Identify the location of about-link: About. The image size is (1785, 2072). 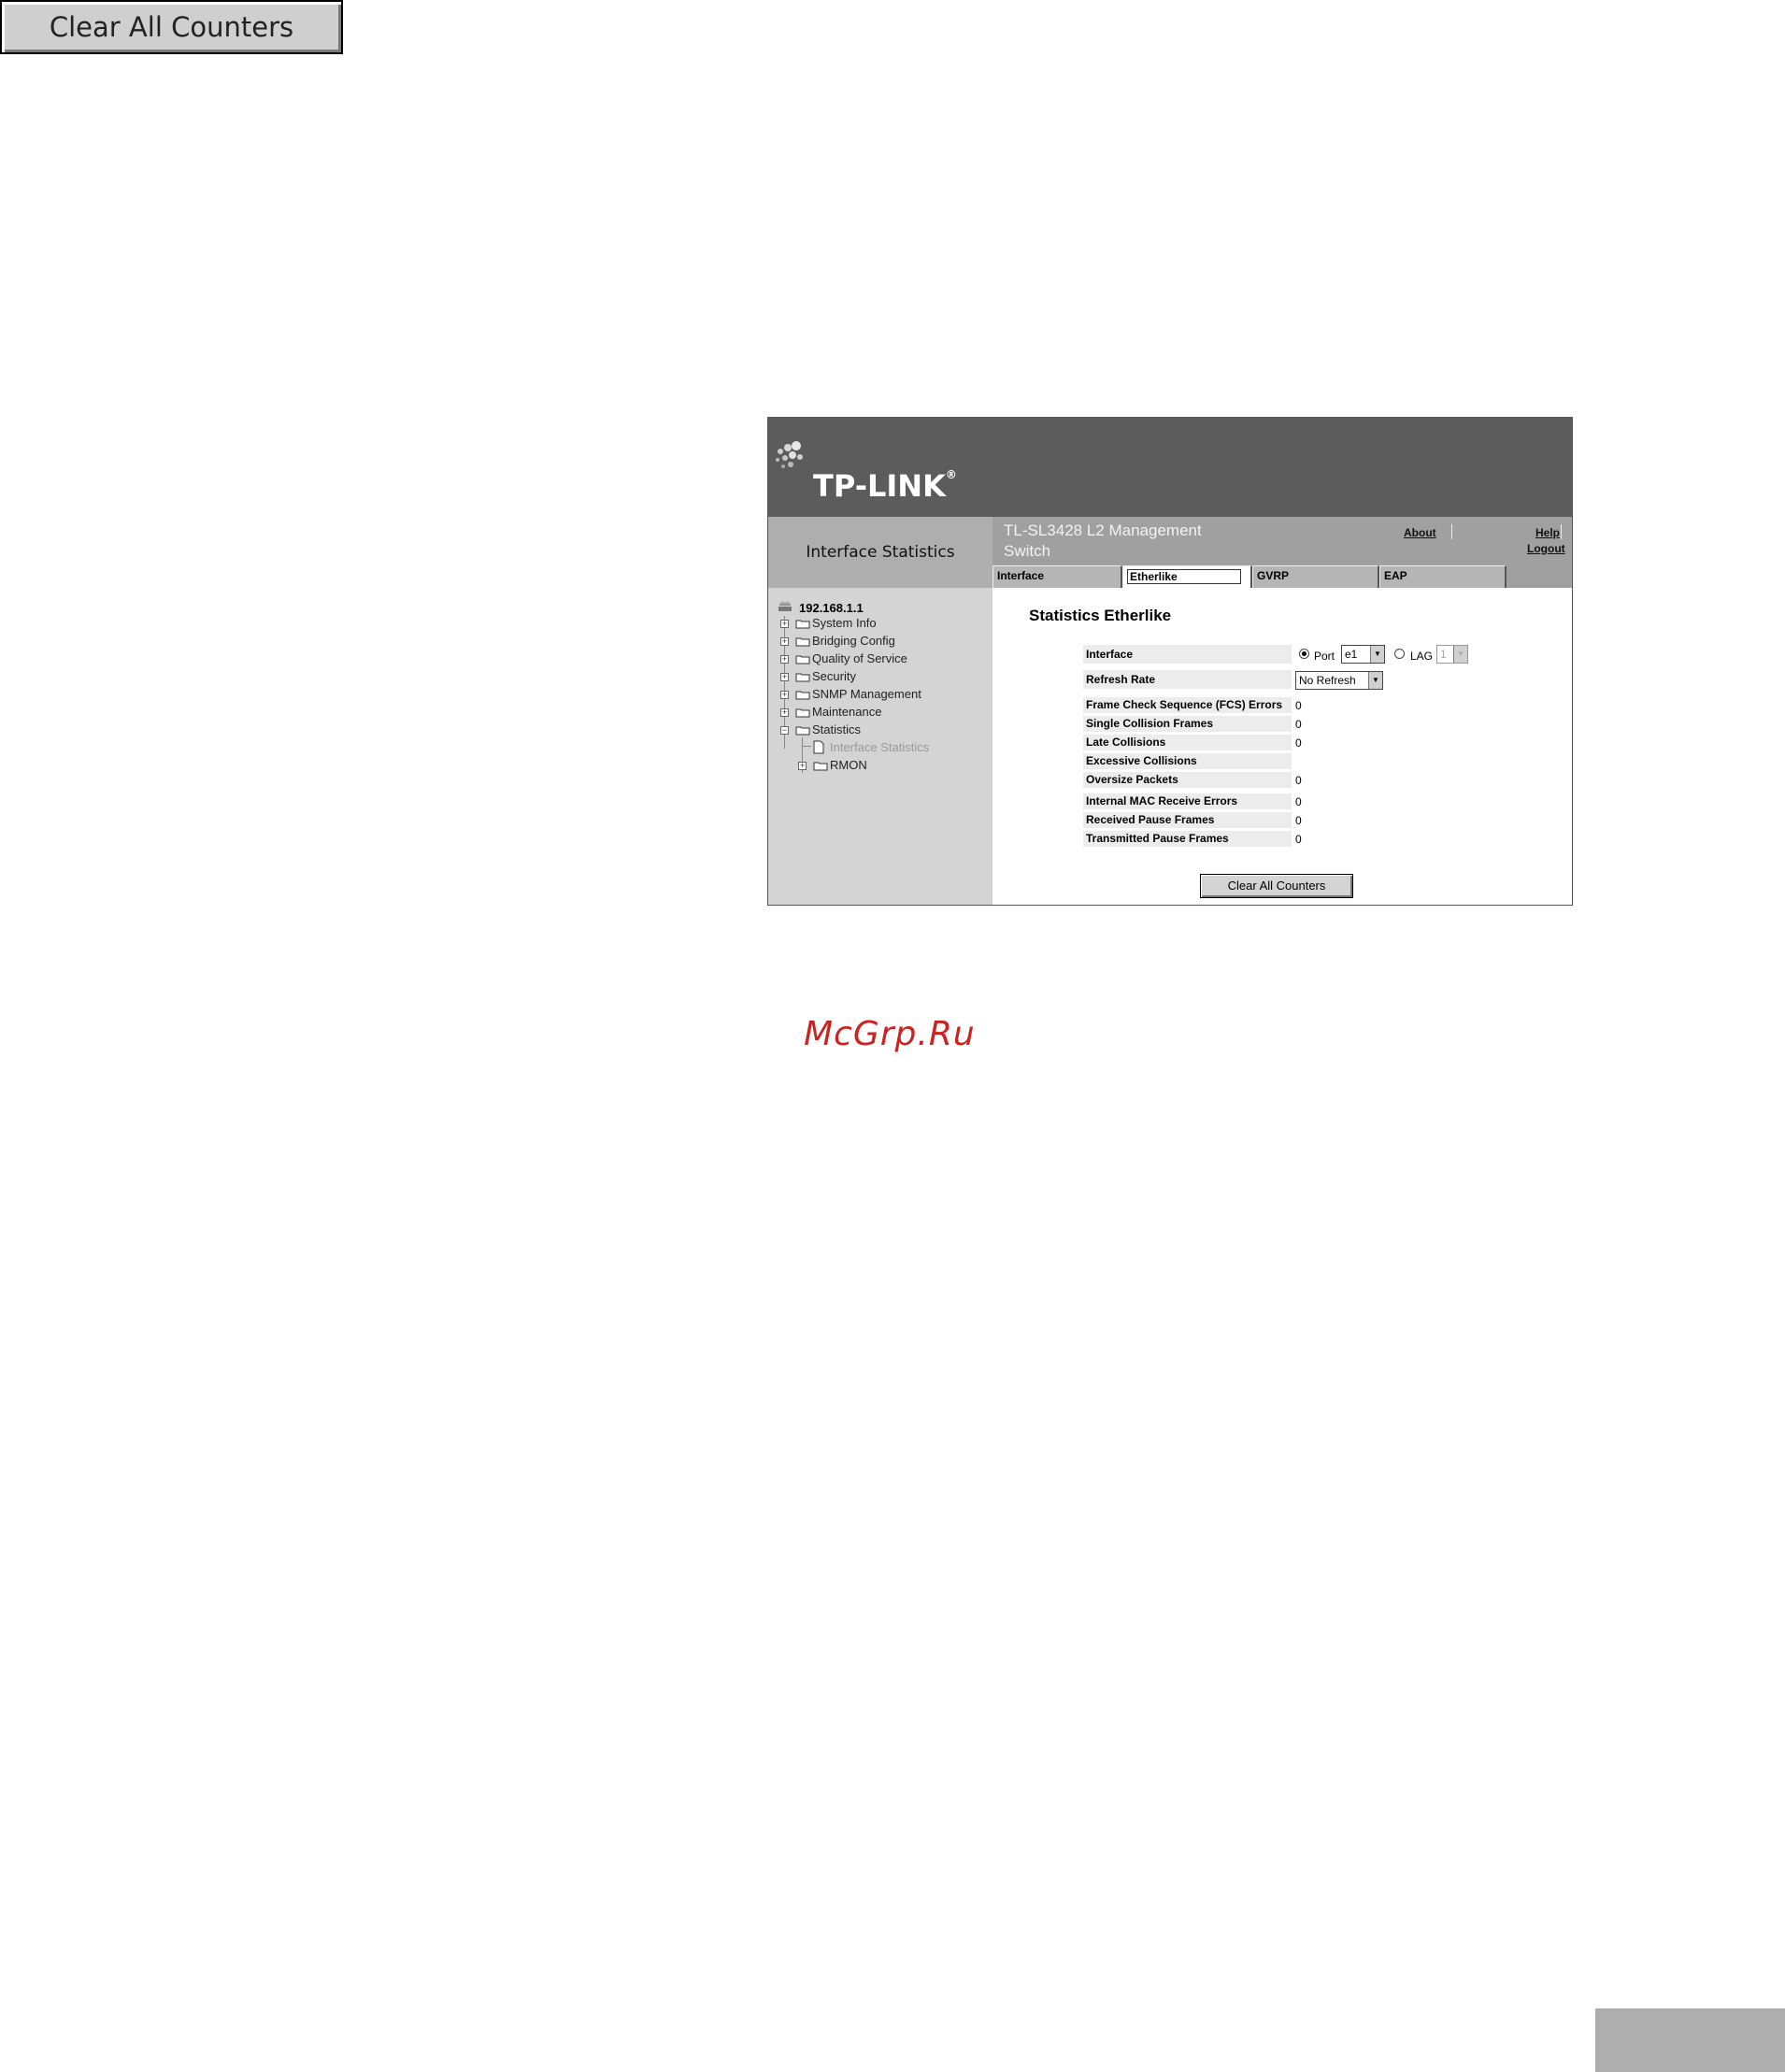
(1420, 532).